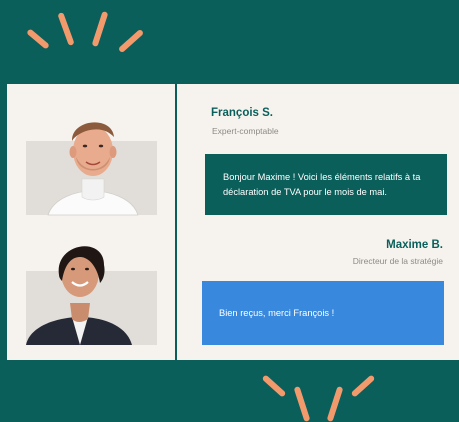  I want to click on advisor-portrait-icon, so click(93, 169).